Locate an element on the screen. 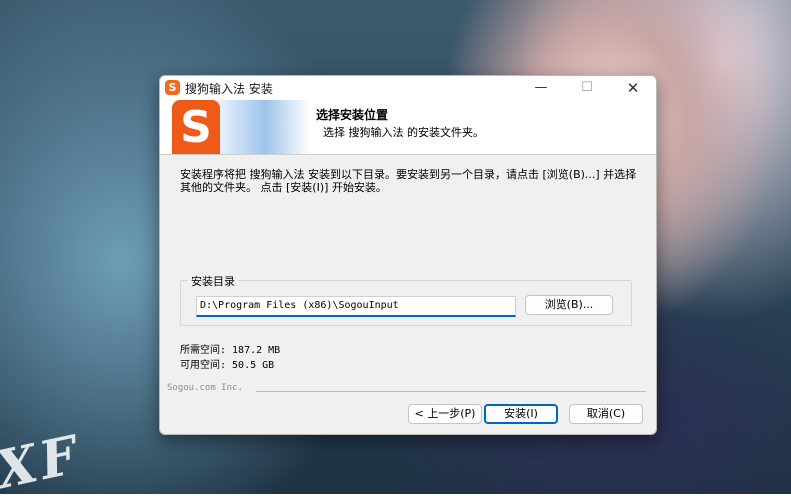  cancel-button: 取消(C) is located at coordinates (606, 414).